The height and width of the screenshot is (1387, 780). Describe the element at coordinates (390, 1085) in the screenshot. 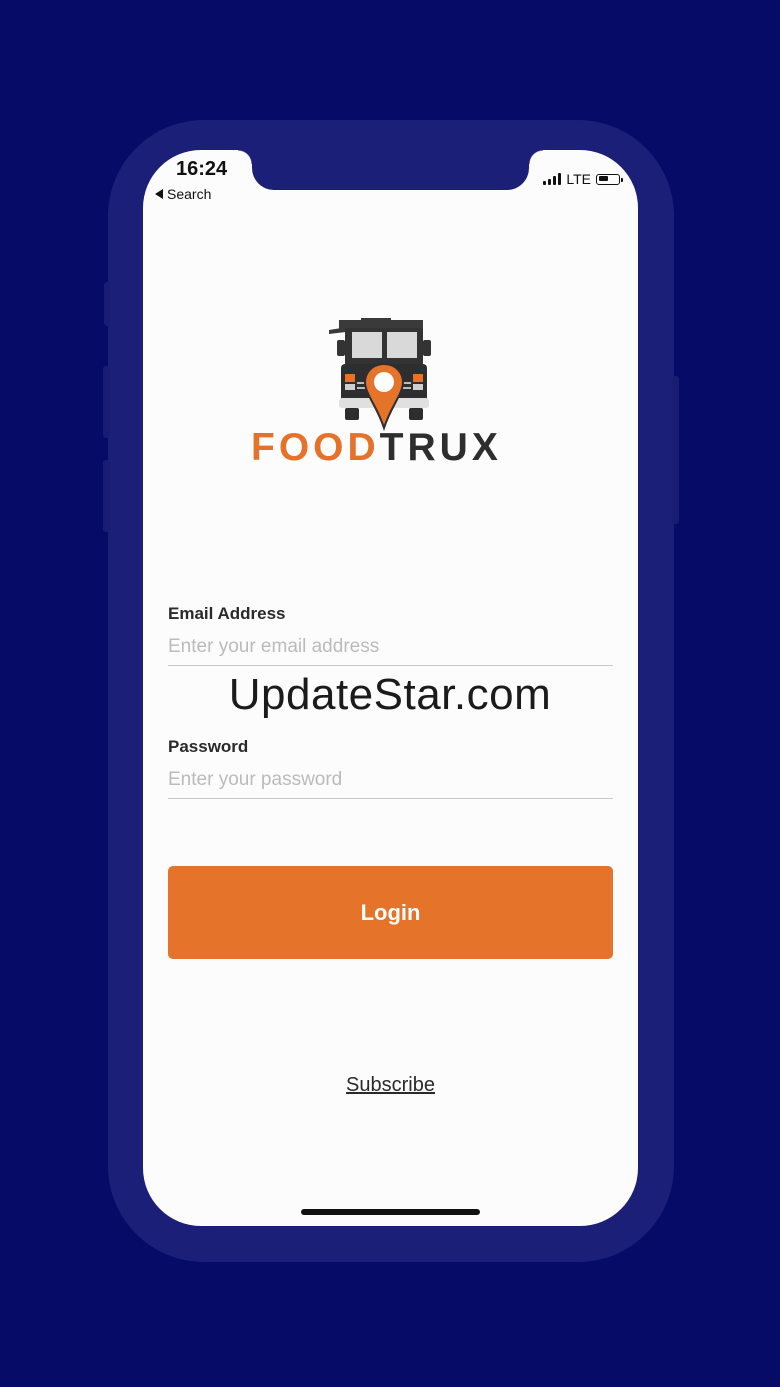

I see `subscribe-link: Subscribe` at that location.